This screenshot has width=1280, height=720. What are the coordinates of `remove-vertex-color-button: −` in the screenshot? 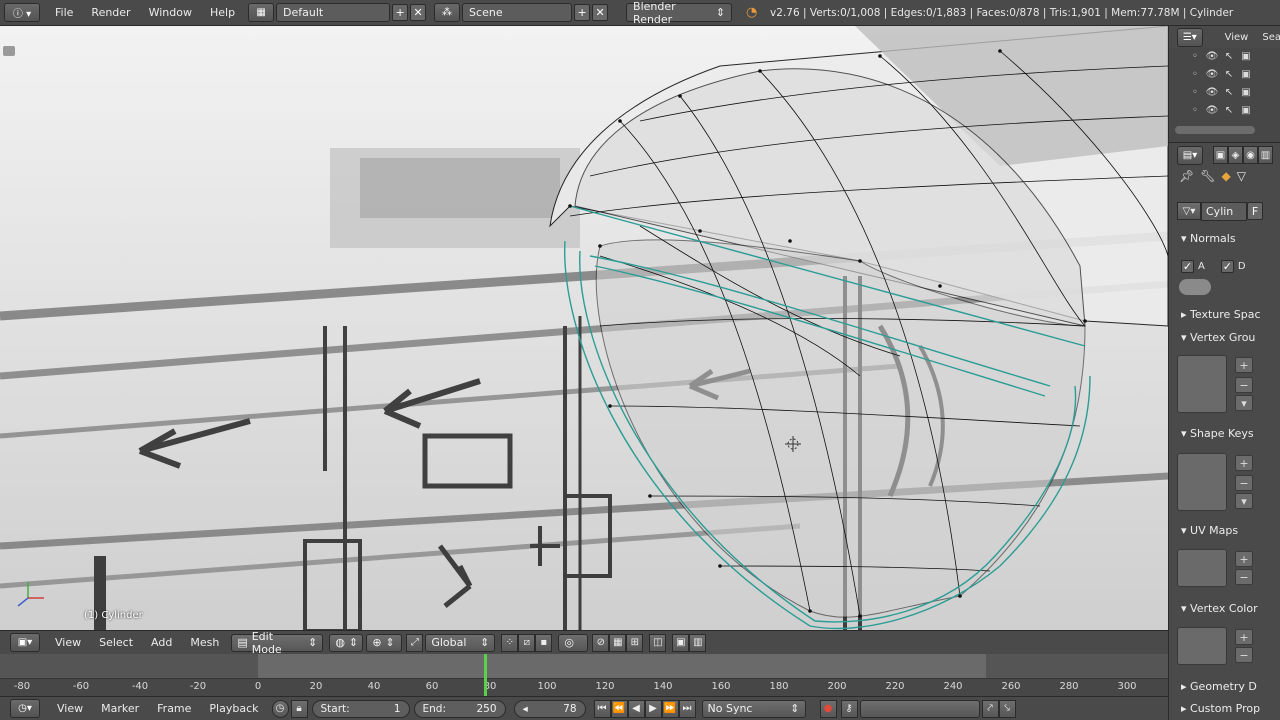 It's located at (1244, 655).